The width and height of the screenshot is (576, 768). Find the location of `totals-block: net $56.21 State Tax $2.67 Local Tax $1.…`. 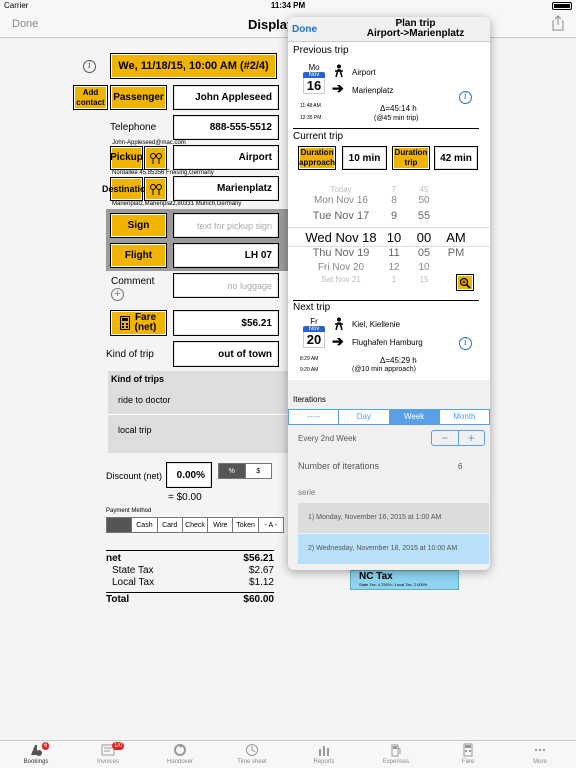

totals-block: net $56.21 State Tax $2.67 Local Tax $1.… is located at coordinates (190, 578).